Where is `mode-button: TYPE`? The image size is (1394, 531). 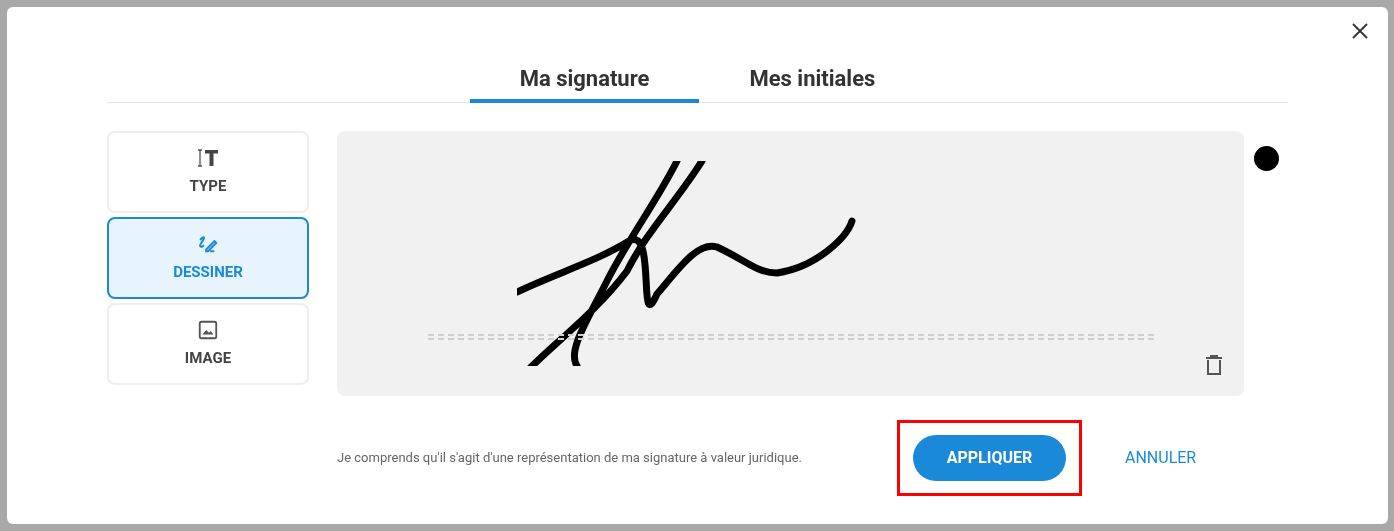 mode-button: TYPE is located at coordinates (208, 172).